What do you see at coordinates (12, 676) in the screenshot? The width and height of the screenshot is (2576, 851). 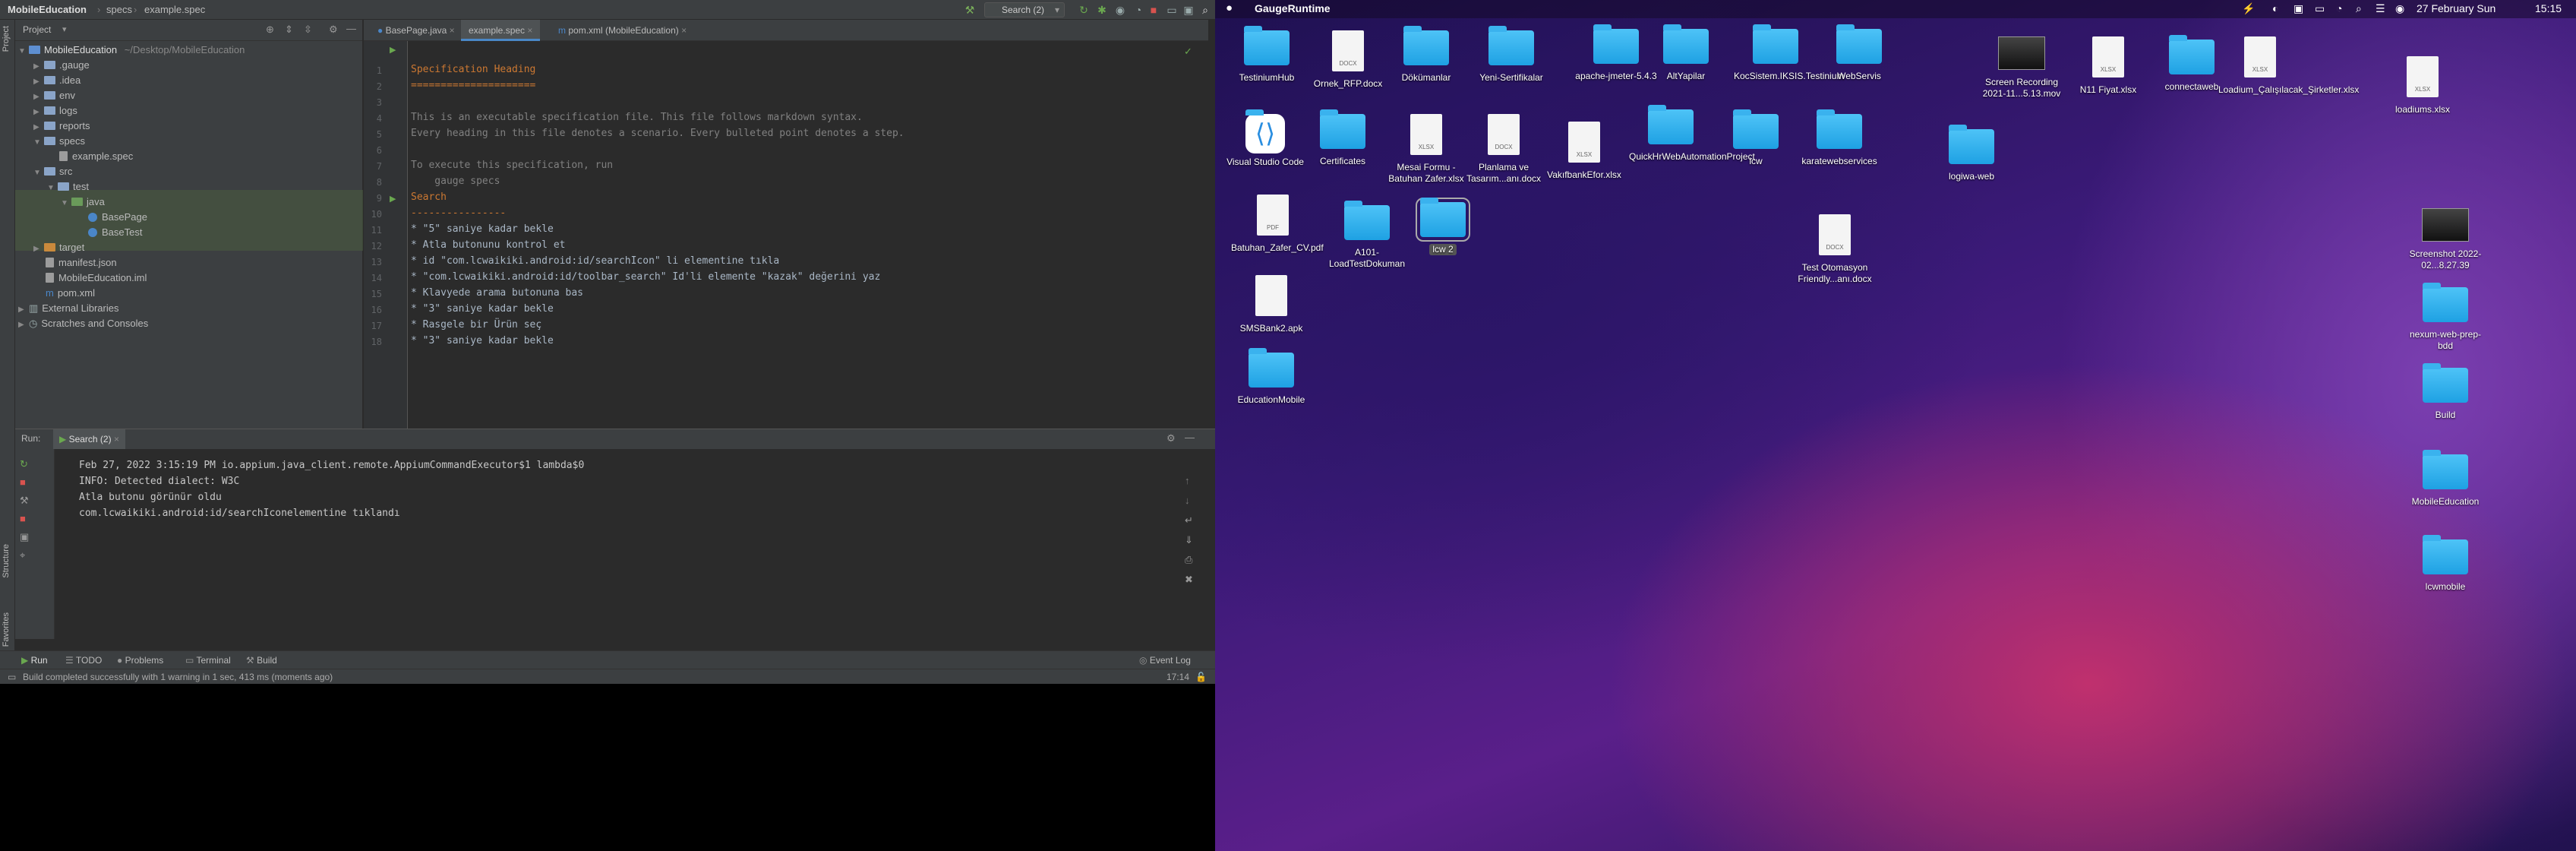 I see `status-layout-icon: ▭` at bounding box center [12, 676].